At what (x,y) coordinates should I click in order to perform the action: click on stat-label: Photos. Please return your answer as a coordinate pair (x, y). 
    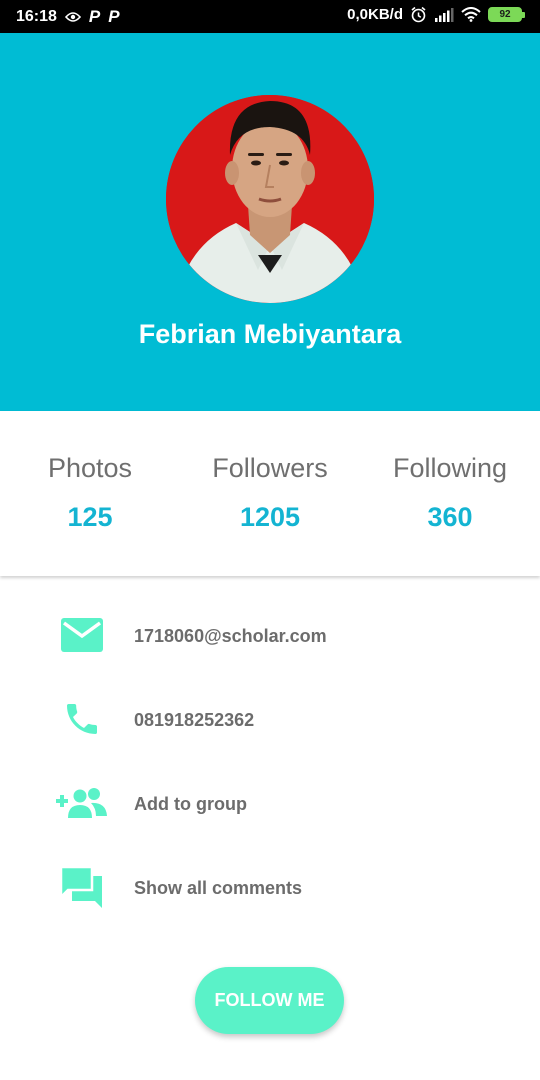
    Looking at the image, I should click on (90, 468).